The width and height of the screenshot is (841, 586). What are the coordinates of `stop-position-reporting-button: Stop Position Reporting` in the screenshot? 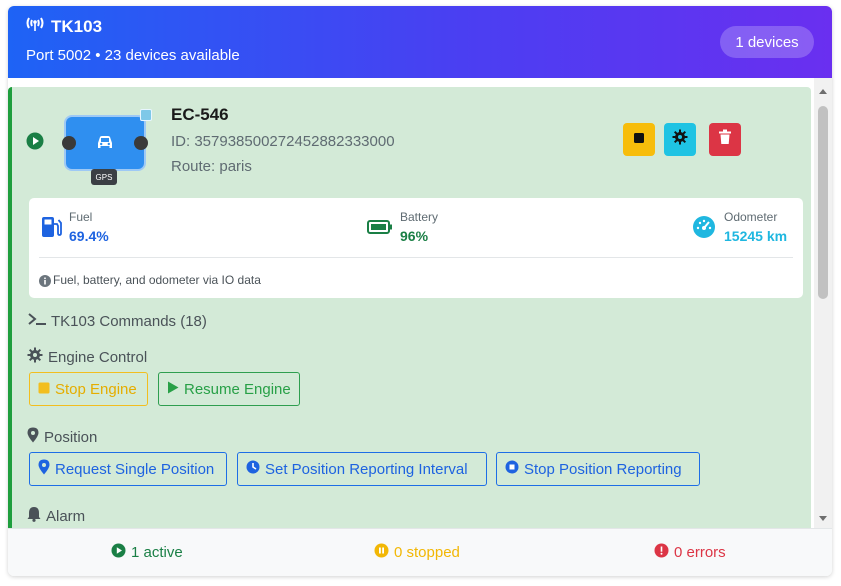 It's located at (598, 469).